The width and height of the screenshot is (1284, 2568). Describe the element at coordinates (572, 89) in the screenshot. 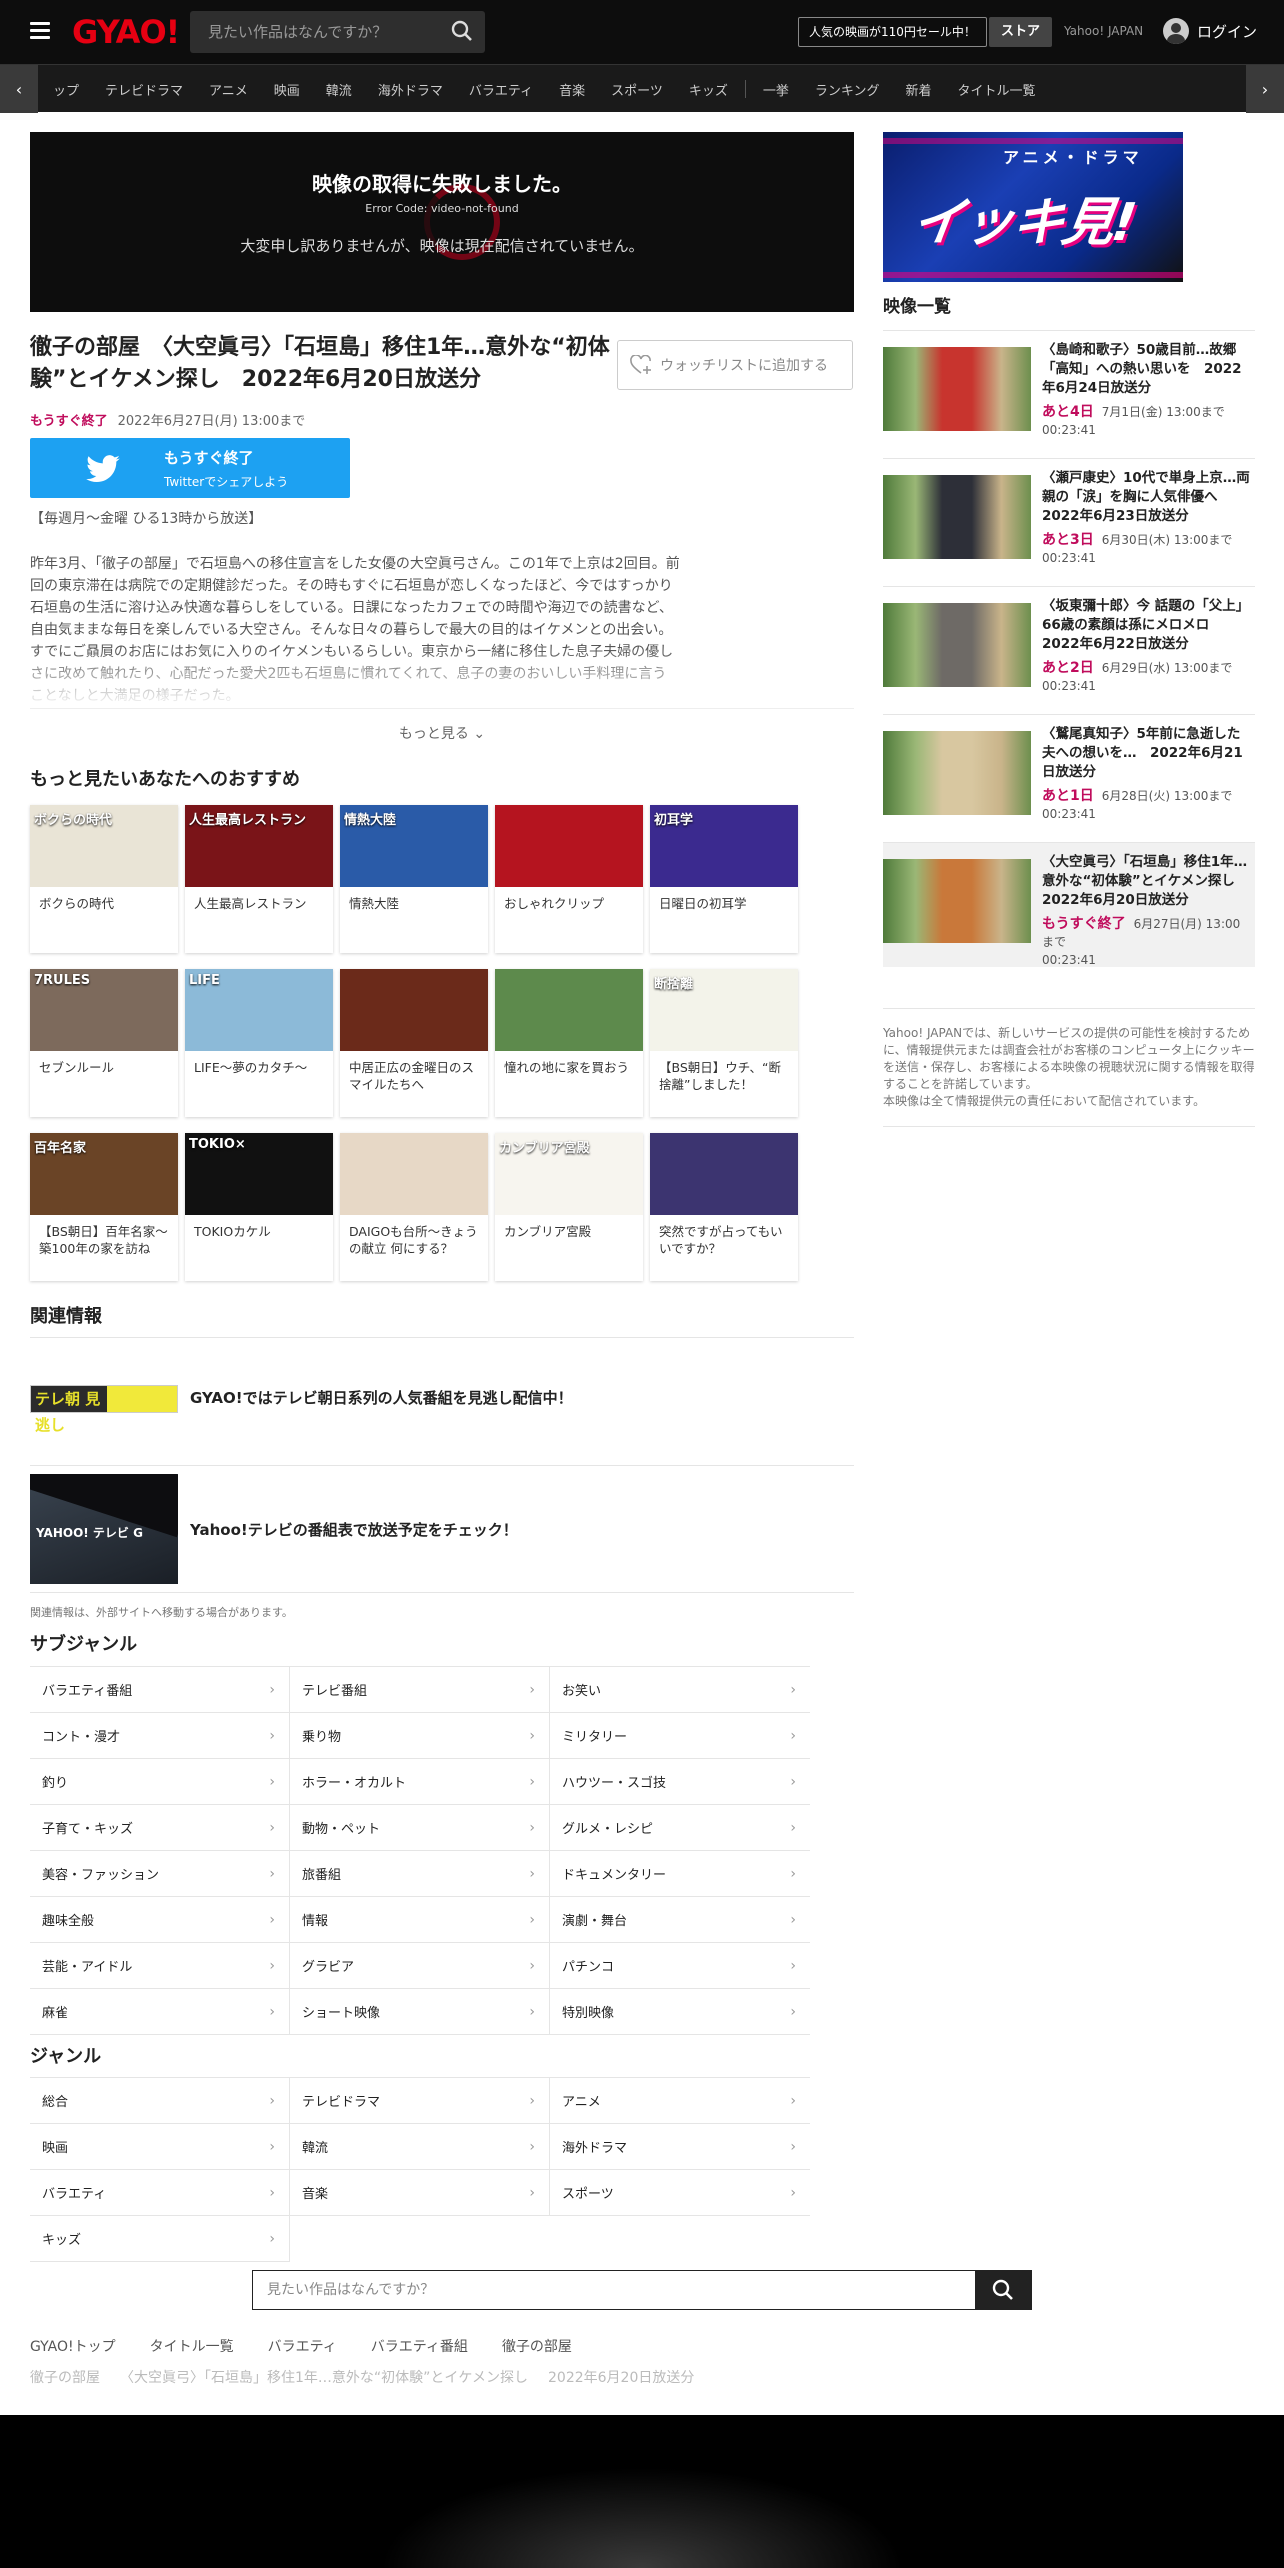

I see `nav-item: 音楽` at that location.